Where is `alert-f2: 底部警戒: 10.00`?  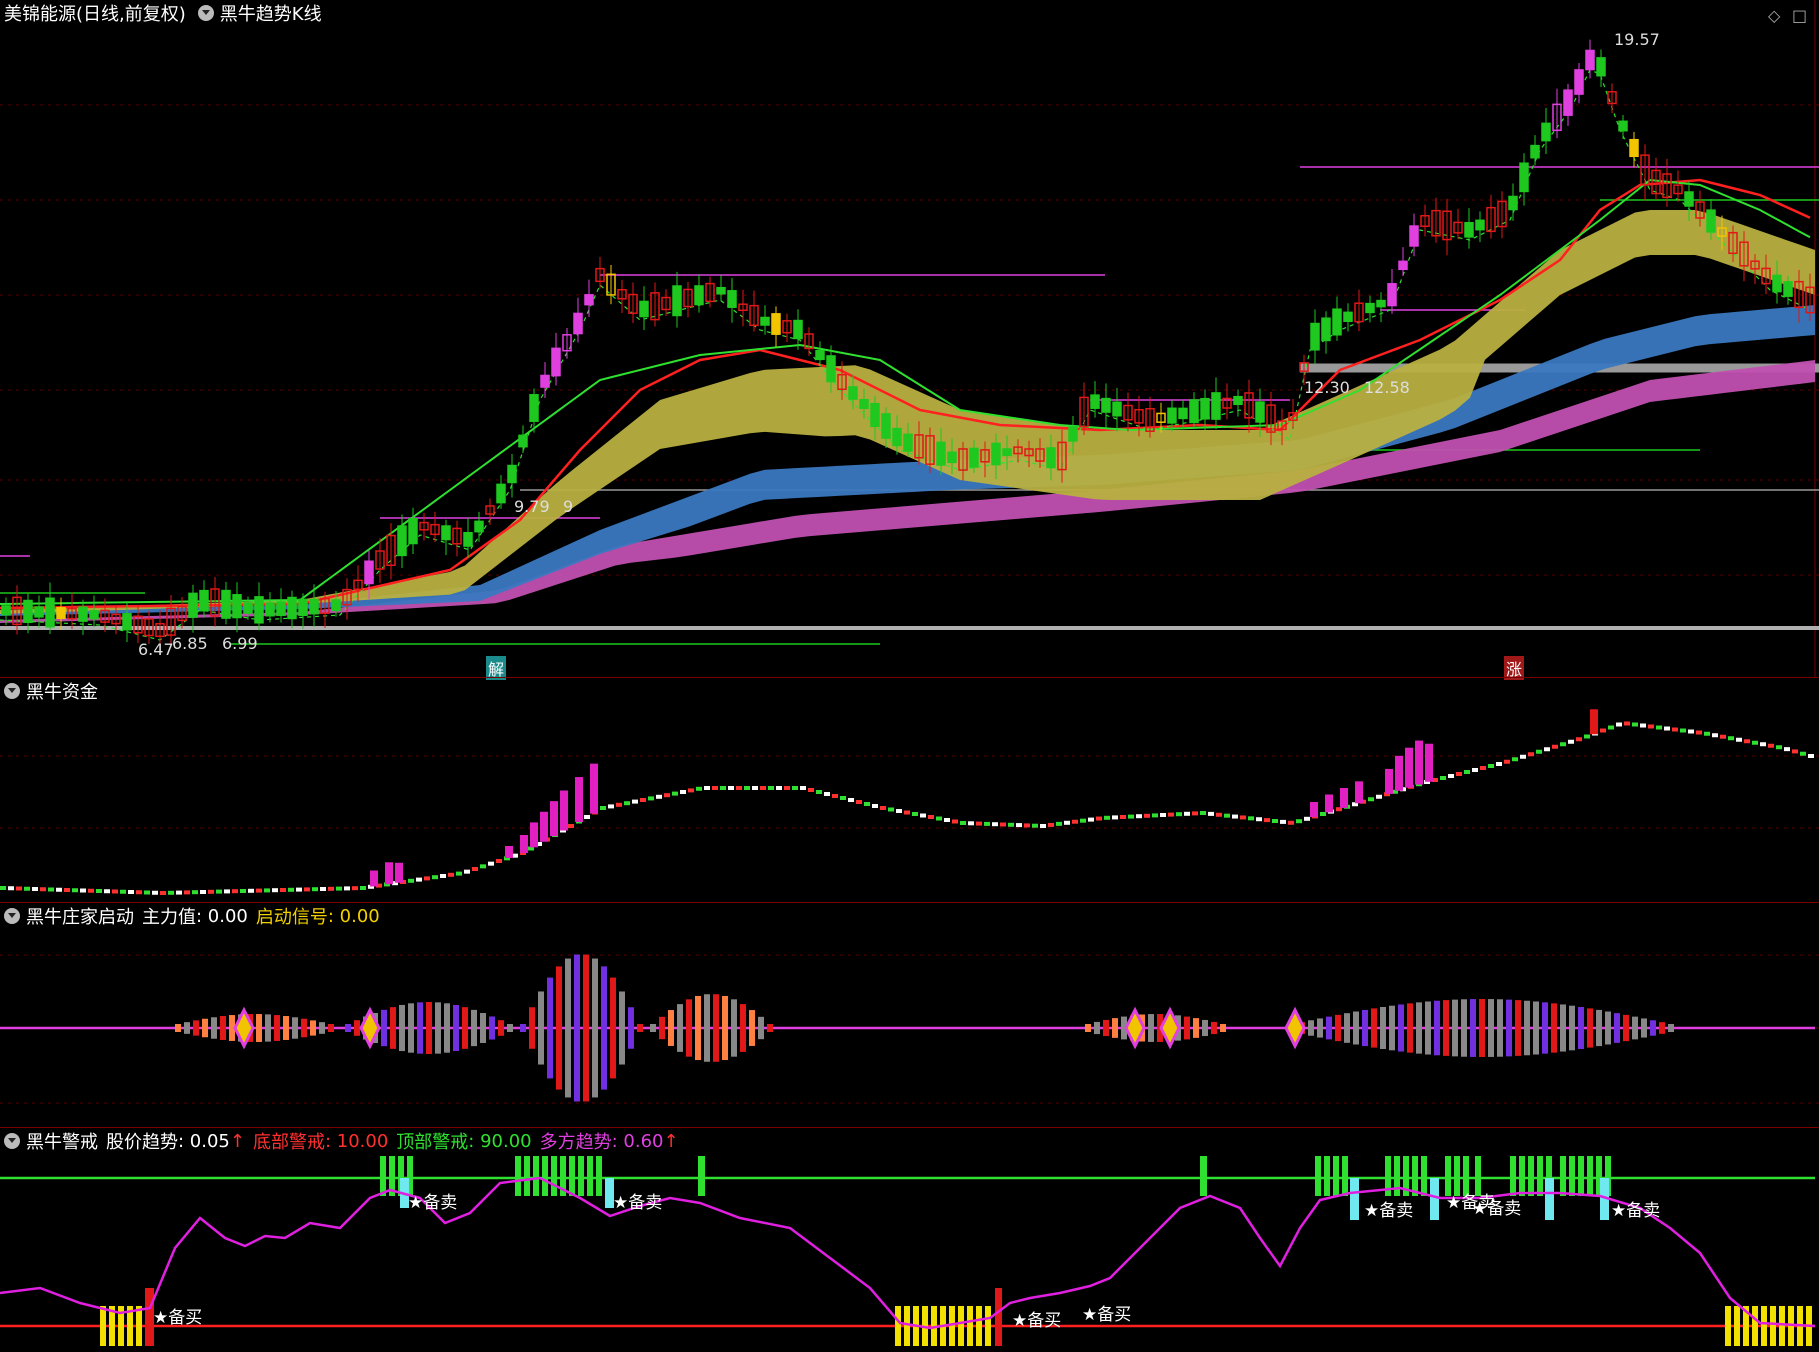
alert-f2: 底部警戒: 10.00 is located at coordinates (320, 1141).